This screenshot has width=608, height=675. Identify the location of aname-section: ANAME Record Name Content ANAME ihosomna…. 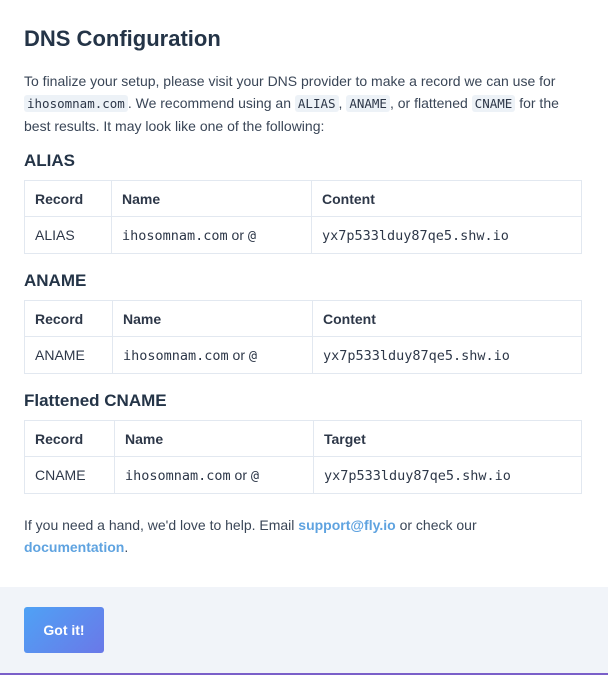
(304, 322).